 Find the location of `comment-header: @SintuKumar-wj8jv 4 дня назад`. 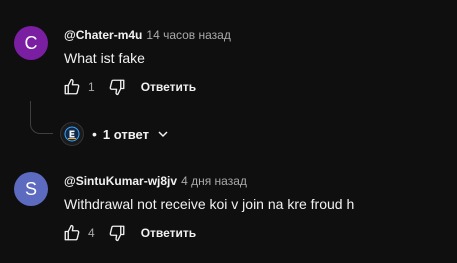

comment-header: @SintuKumar-wj8jv 4 дня назад is located at coordinates (155, 181).